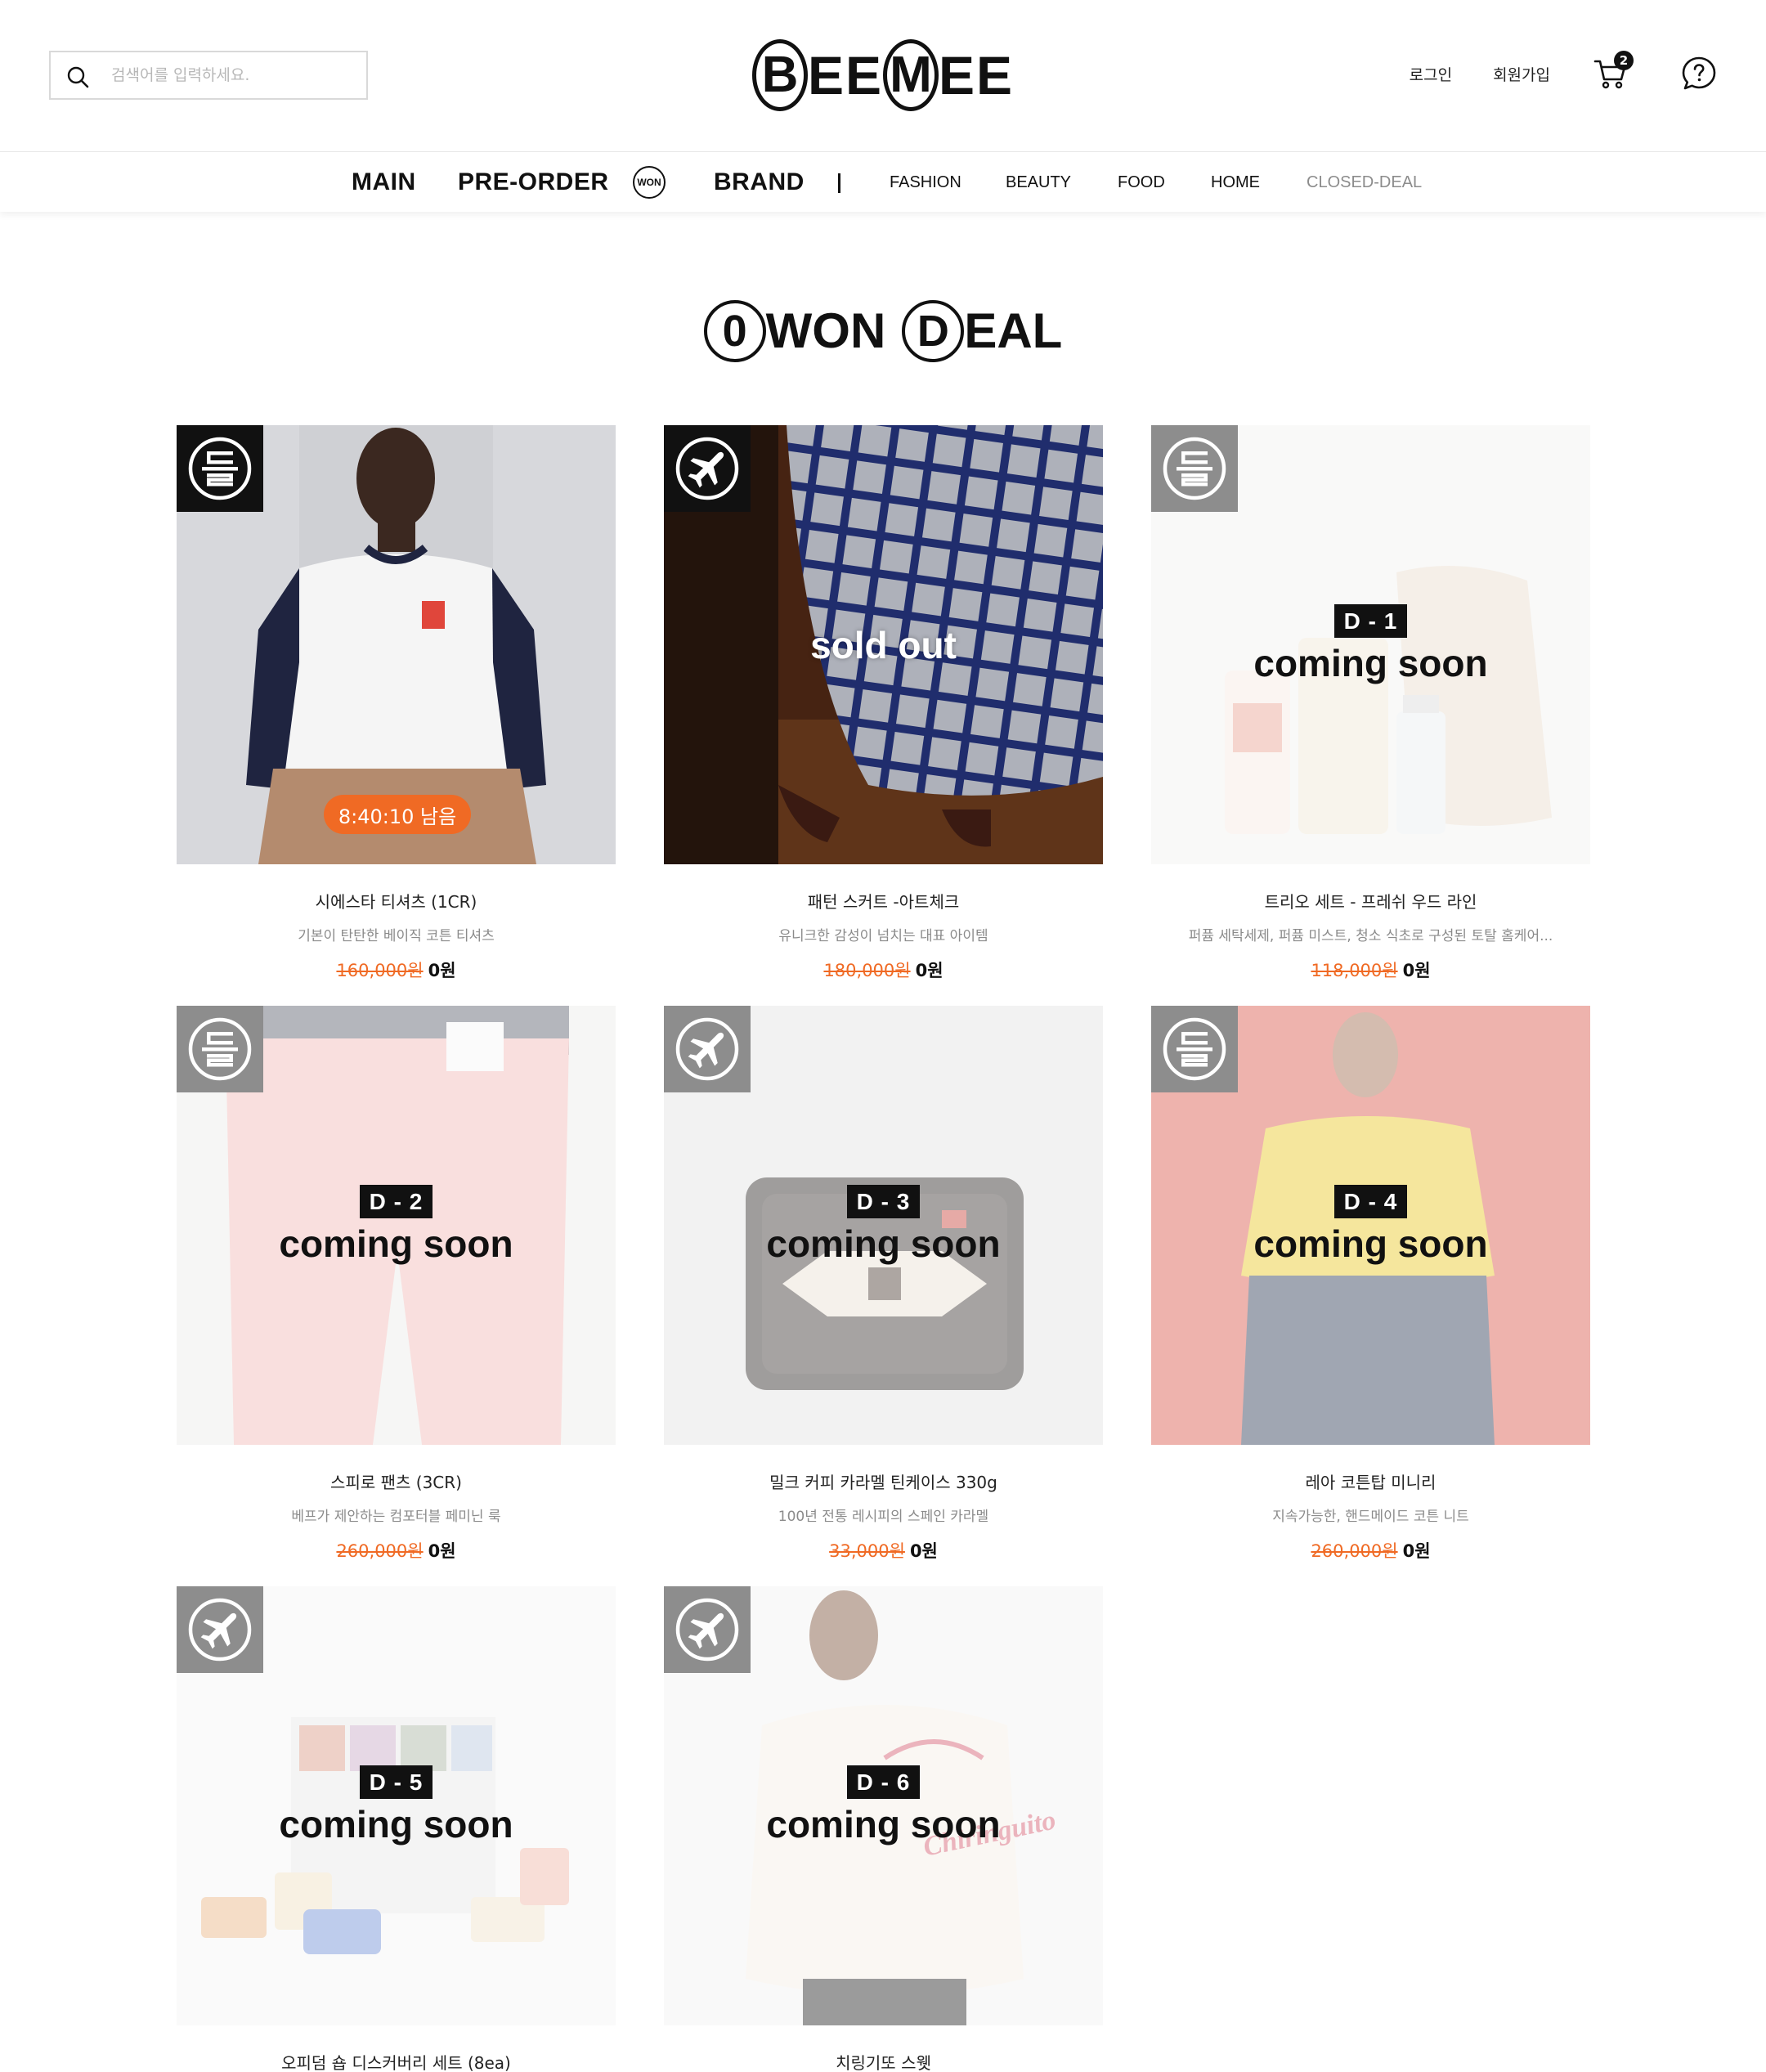 The image size is (1766, 2072). I want to click on countdown-timer: 8:40:10 남음, so click(397, 815).